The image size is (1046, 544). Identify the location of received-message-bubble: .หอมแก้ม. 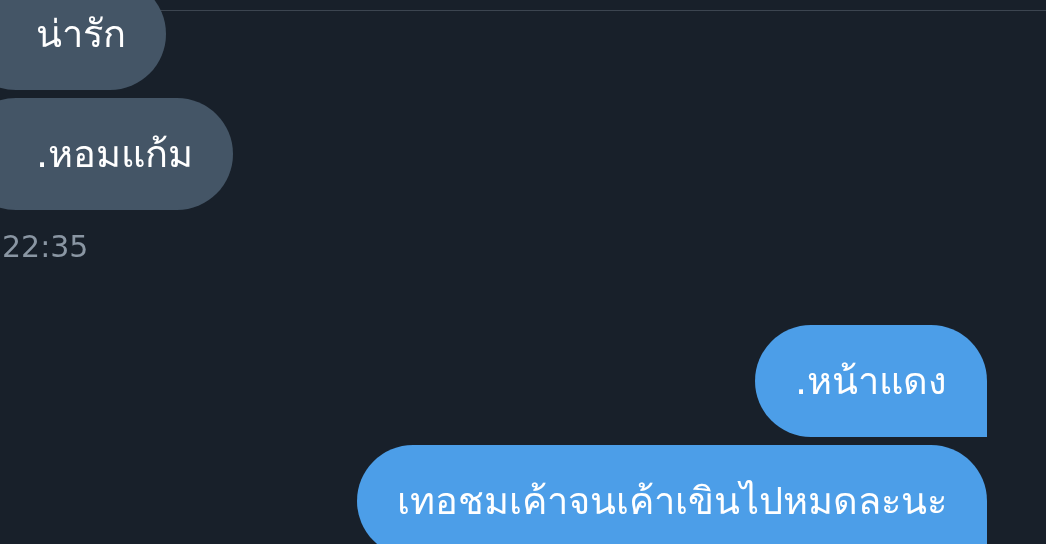
(117, 154).